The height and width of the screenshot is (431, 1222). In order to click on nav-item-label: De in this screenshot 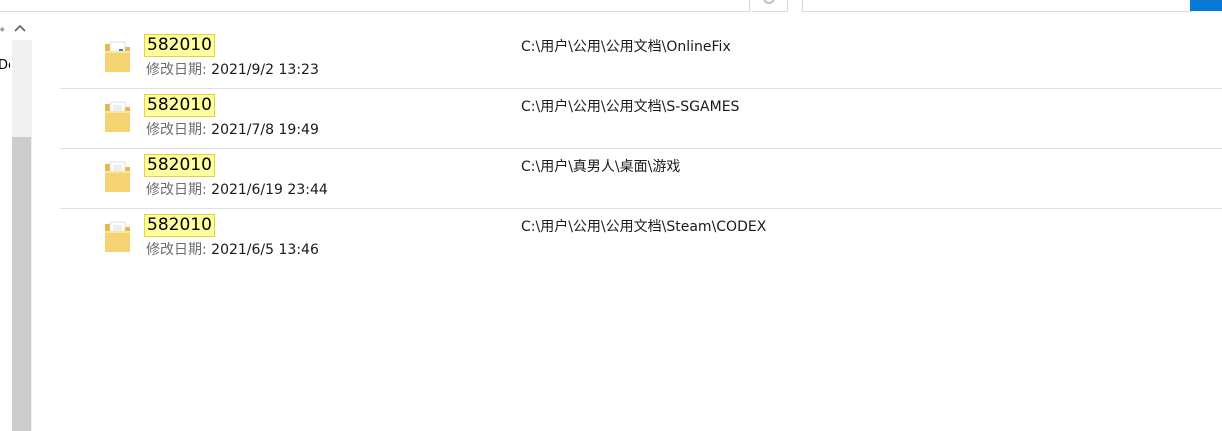, I will do `click(5, 65)`.